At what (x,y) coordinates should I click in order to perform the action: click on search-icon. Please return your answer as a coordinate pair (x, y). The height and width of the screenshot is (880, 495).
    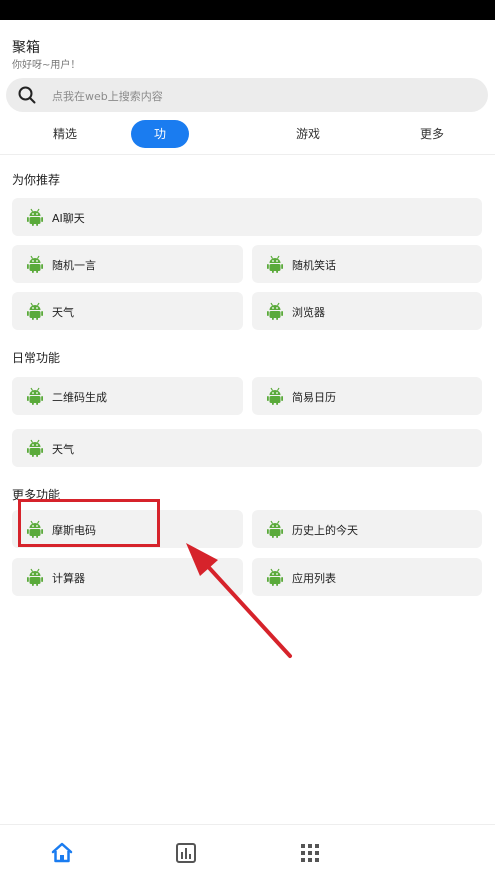
    Looking at the image, I should click on (27, 95).